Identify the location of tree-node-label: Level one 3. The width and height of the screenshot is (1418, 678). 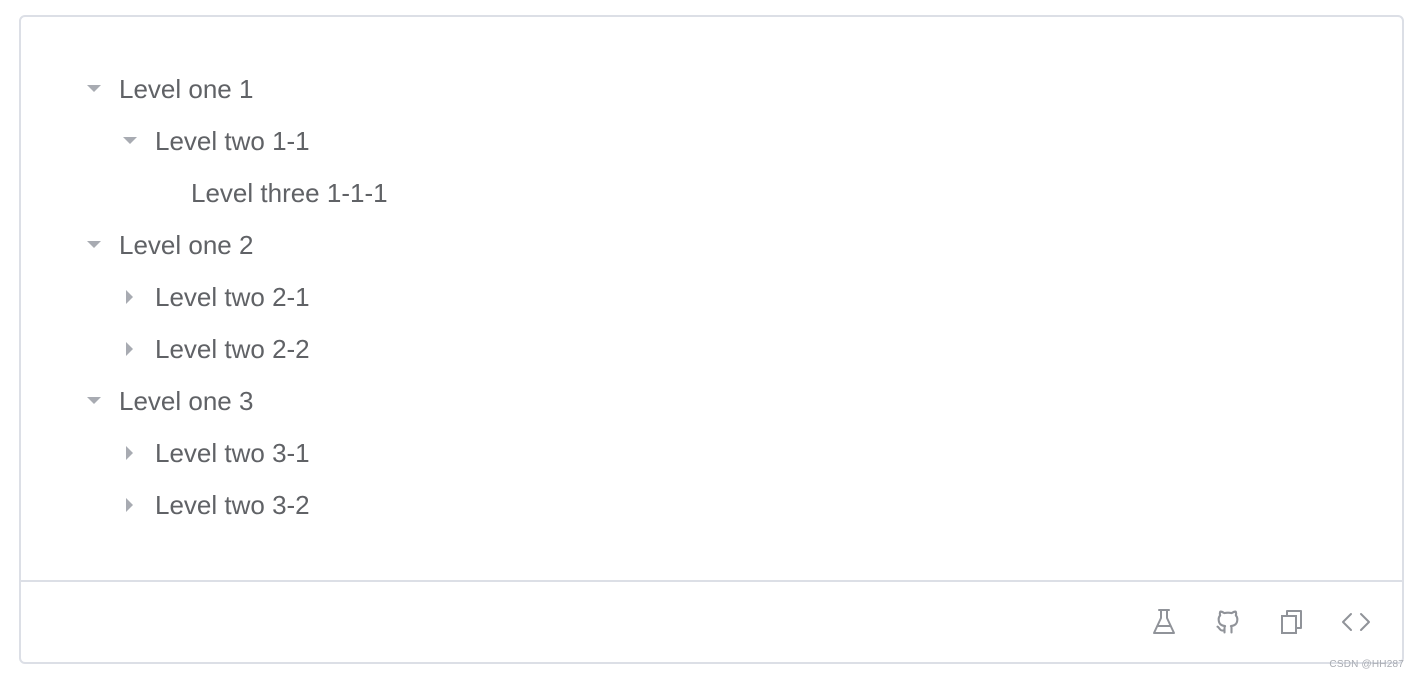
(186, 401).